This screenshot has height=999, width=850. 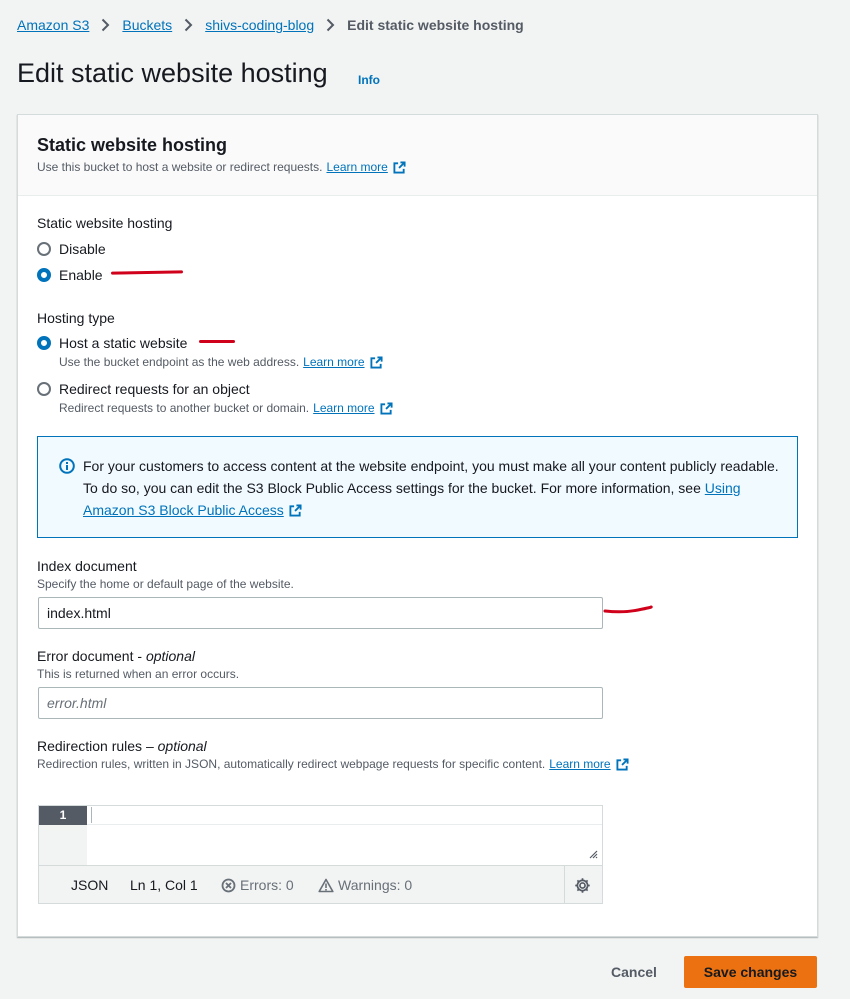 What do you see at coordinates (154, 389) in the screenshot?
I see `radio-label: Redirect requests for an object` at bounding box center [154, 389].